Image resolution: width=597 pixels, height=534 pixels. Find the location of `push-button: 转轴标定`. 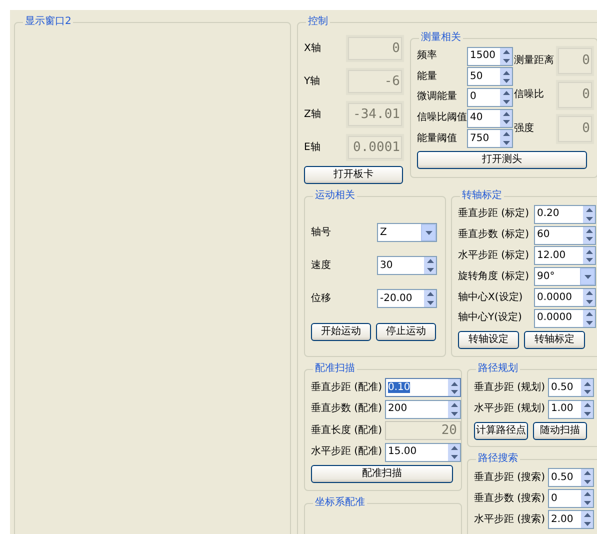

push-button: 转轴标定 is located at coordinates (554, 339).